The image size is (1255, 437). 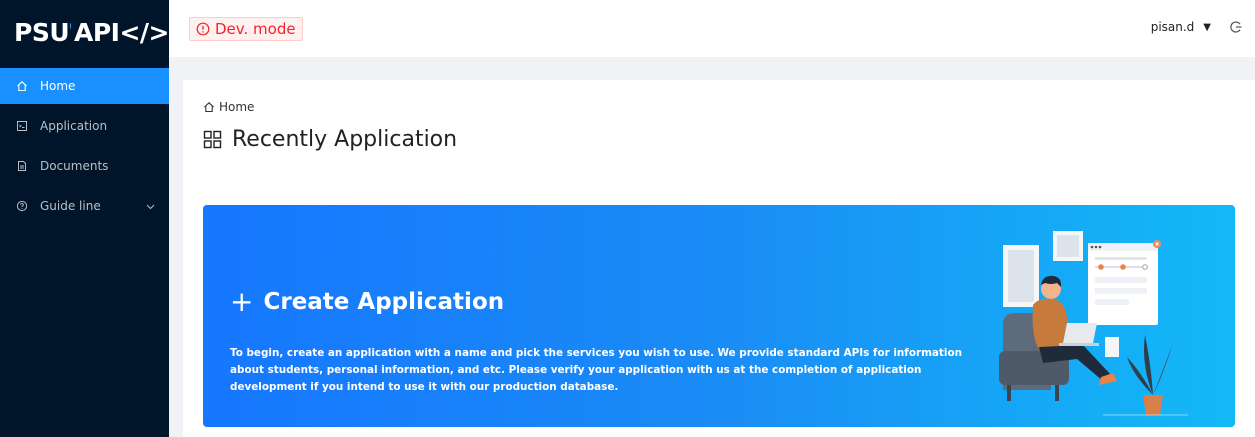 What do you see at coordinates (1207, 27) in the screenshot?
I see `caret-down-icon: ▼` at bounding box center [1207, 27].